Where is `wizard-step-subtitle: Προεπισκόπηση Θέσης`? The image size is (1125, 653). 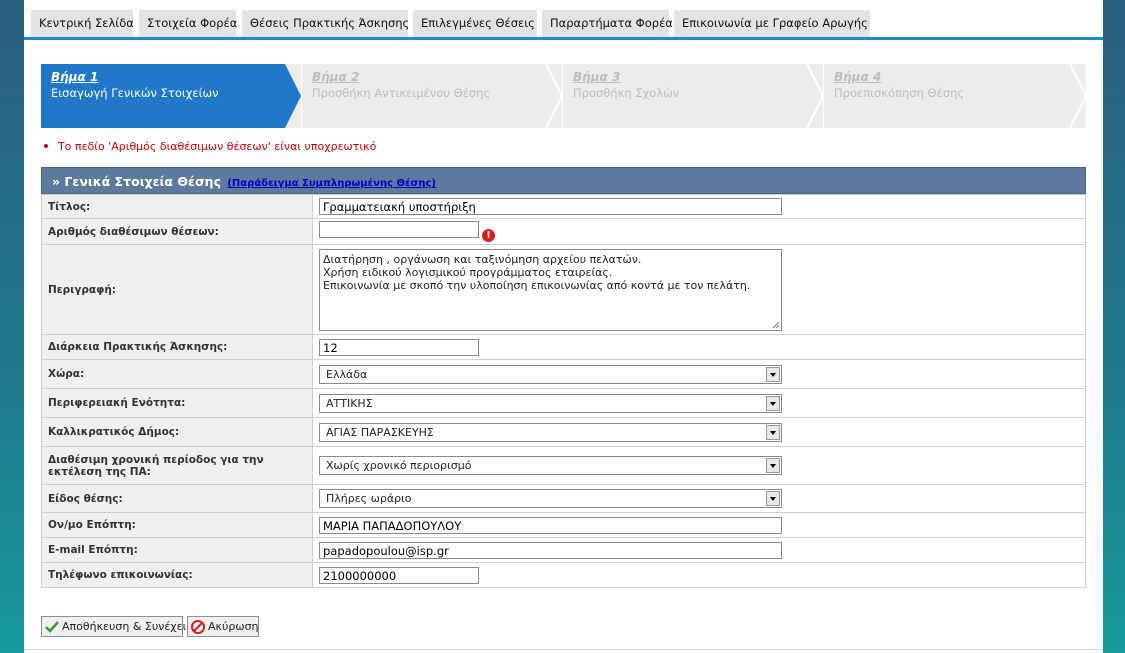
wizard-step-subtitle: Προεπισκόπηση Θέσης is located at coordinates (899, 93).